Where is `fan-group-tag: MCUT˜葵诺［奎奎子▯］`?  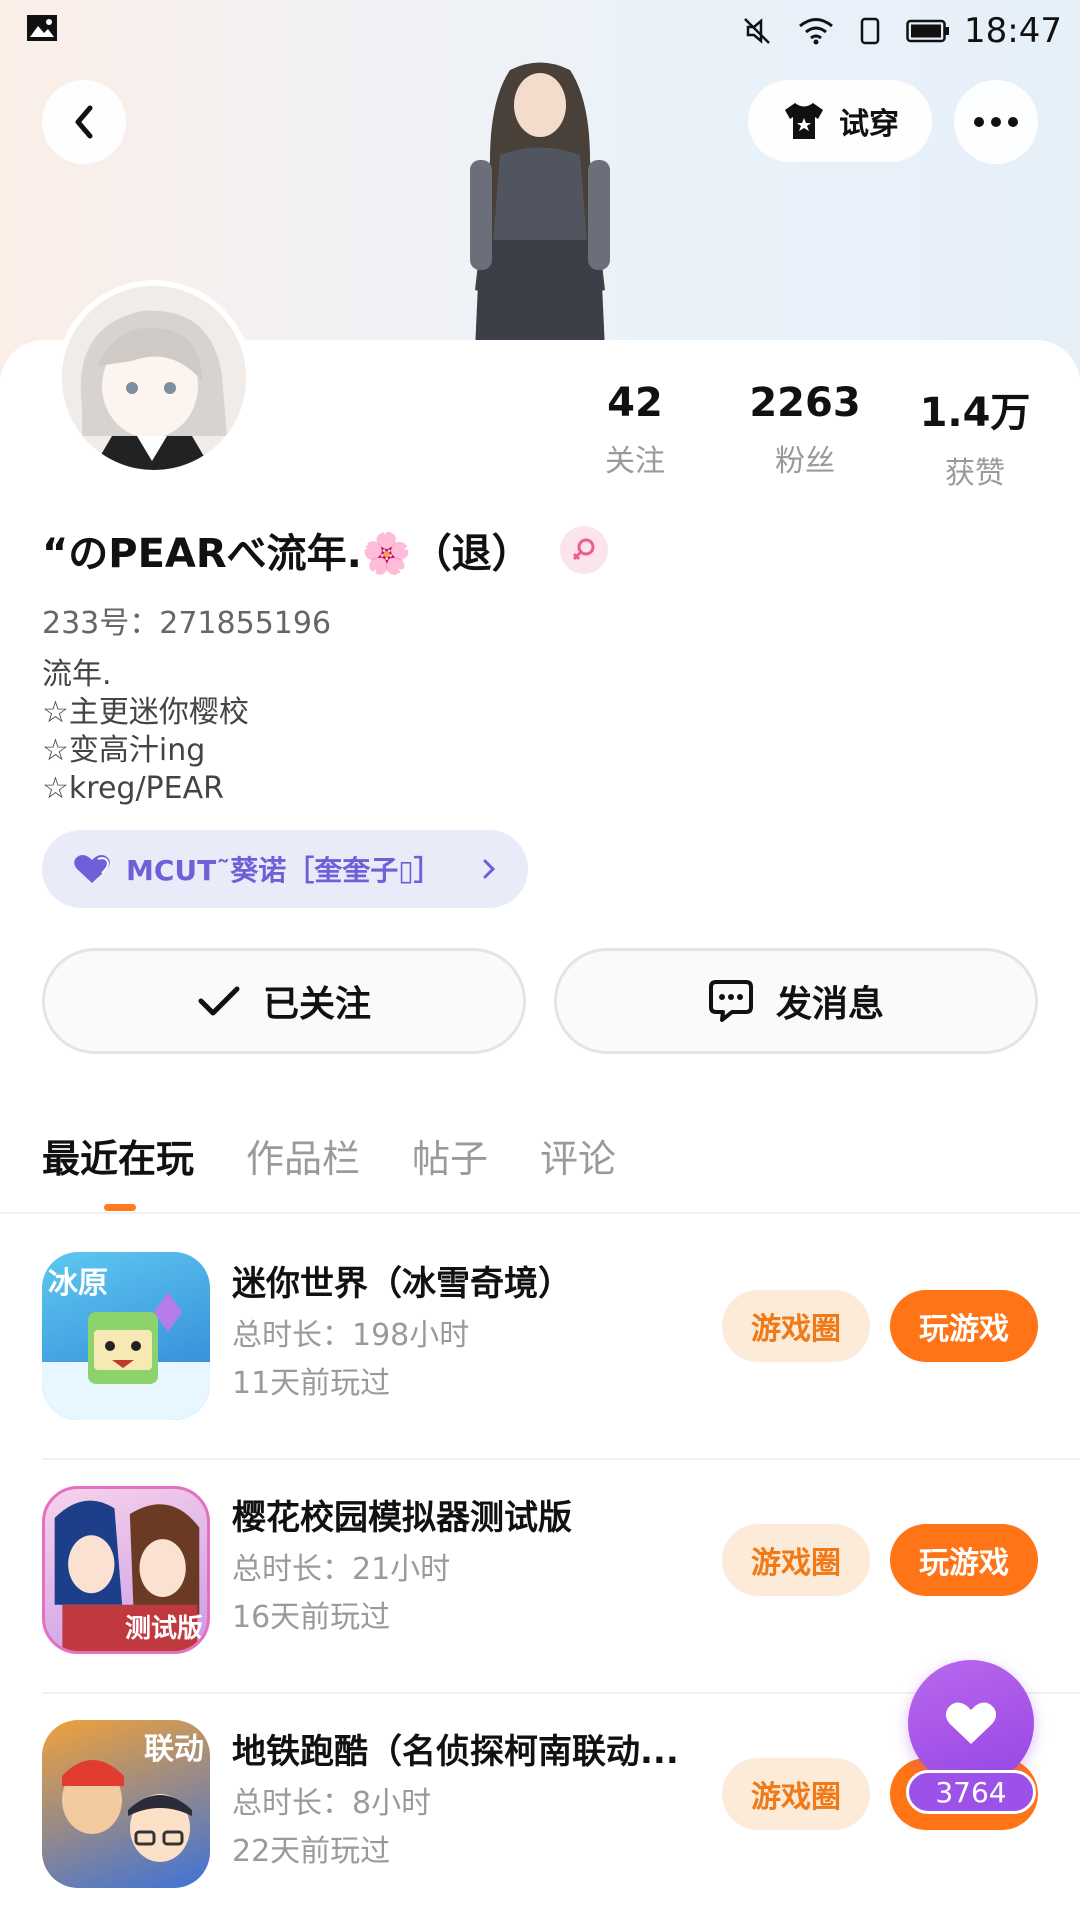 fan-group-tag: MCUT˜葵诺［奎奎子▯］ is located at coordinates (285, 869).